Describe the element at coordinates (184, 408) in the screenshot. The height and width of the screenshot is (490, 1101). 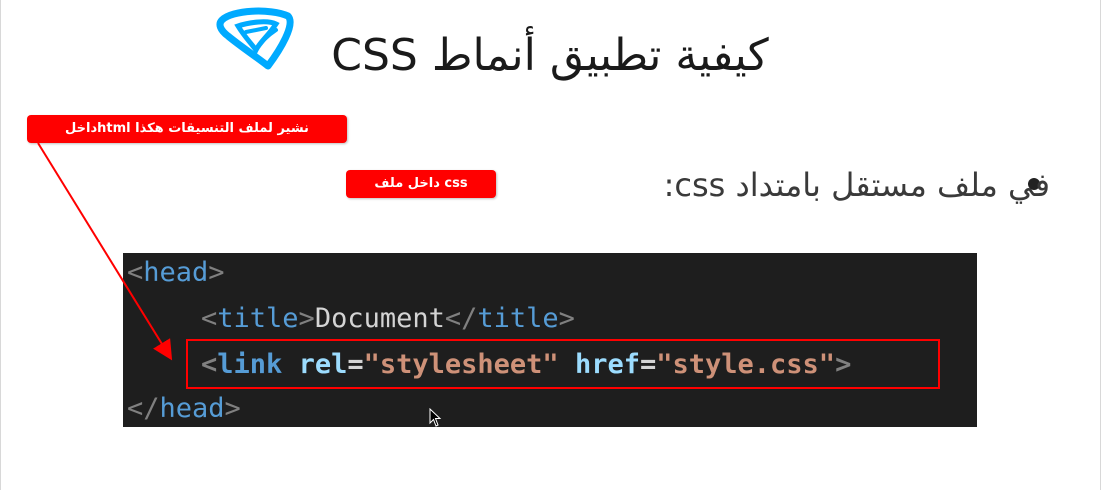
I see `code-line-head-close: </head>` at that location.